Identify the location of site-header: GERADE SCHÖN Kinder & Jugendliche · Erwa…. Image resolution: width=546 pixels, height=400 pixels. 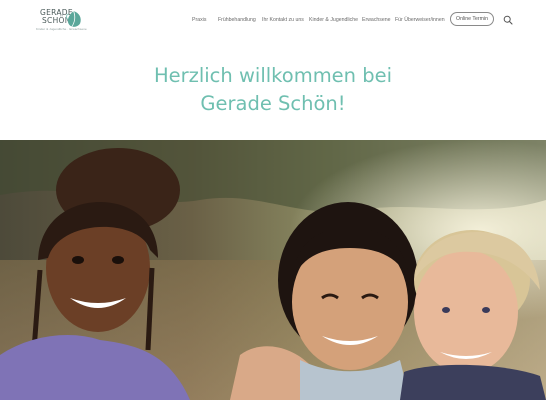
(273, 21).